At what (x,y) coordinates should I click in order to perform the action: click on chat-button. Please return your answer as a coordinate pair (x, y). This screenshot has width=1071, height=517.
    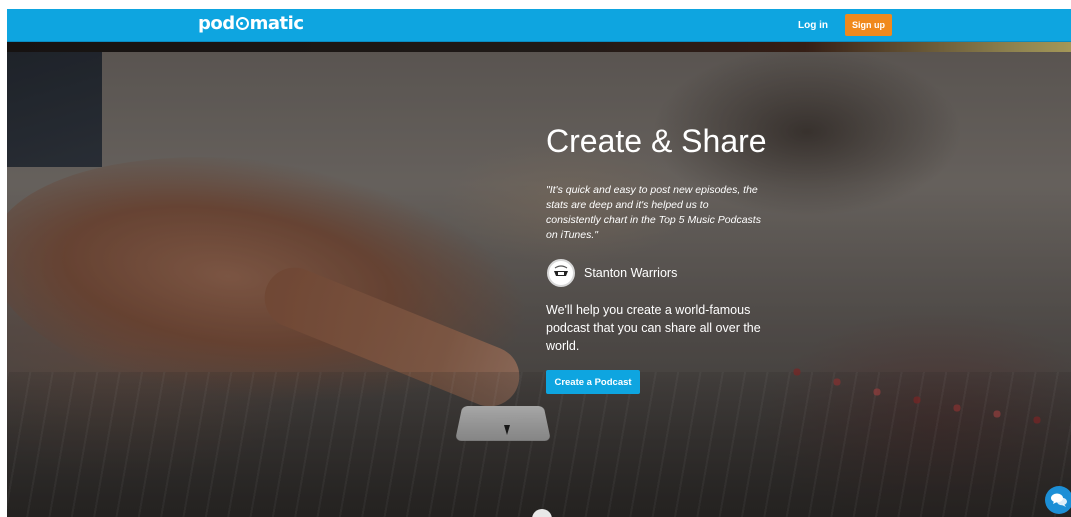
    Looking at the image, I should click on (1058, 500).